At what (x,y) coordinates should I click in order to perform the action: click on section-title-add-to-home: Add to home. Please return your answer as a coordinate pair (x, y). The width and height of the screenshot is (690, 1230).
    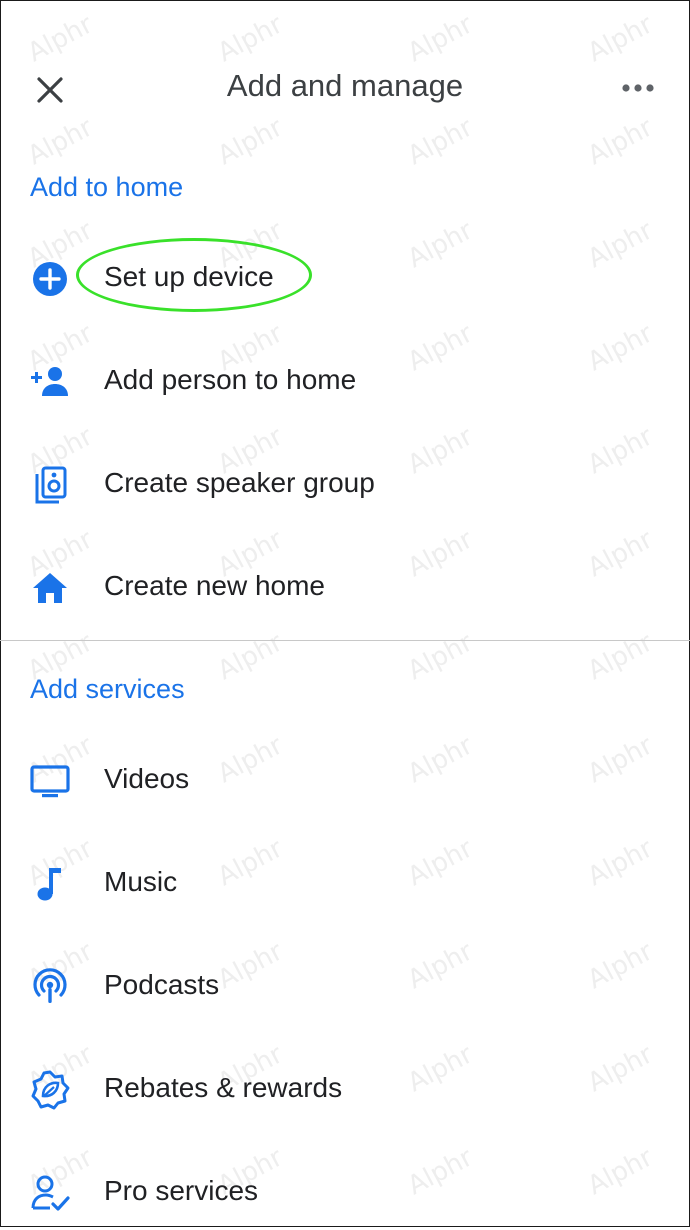
    Looking at the image, I should click on (107, 187).